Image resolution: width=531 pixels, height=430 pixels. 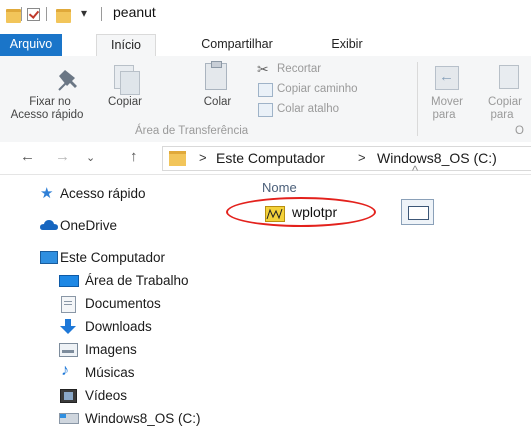 I want to click on nav-item-documents: Documentos, so click(x=120, y=304).